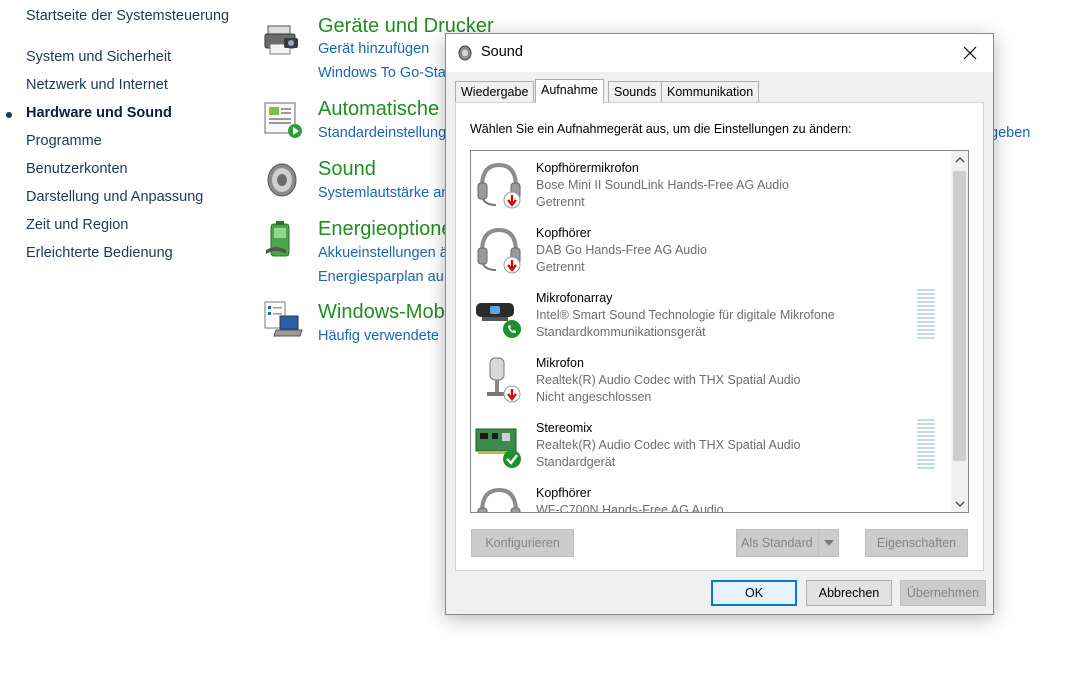 The height and width of the screenshot is (686, 1088). Describe the element at coordinates (560, 363) in the screenshot. I see `device-name: Mikrofon` at that location.